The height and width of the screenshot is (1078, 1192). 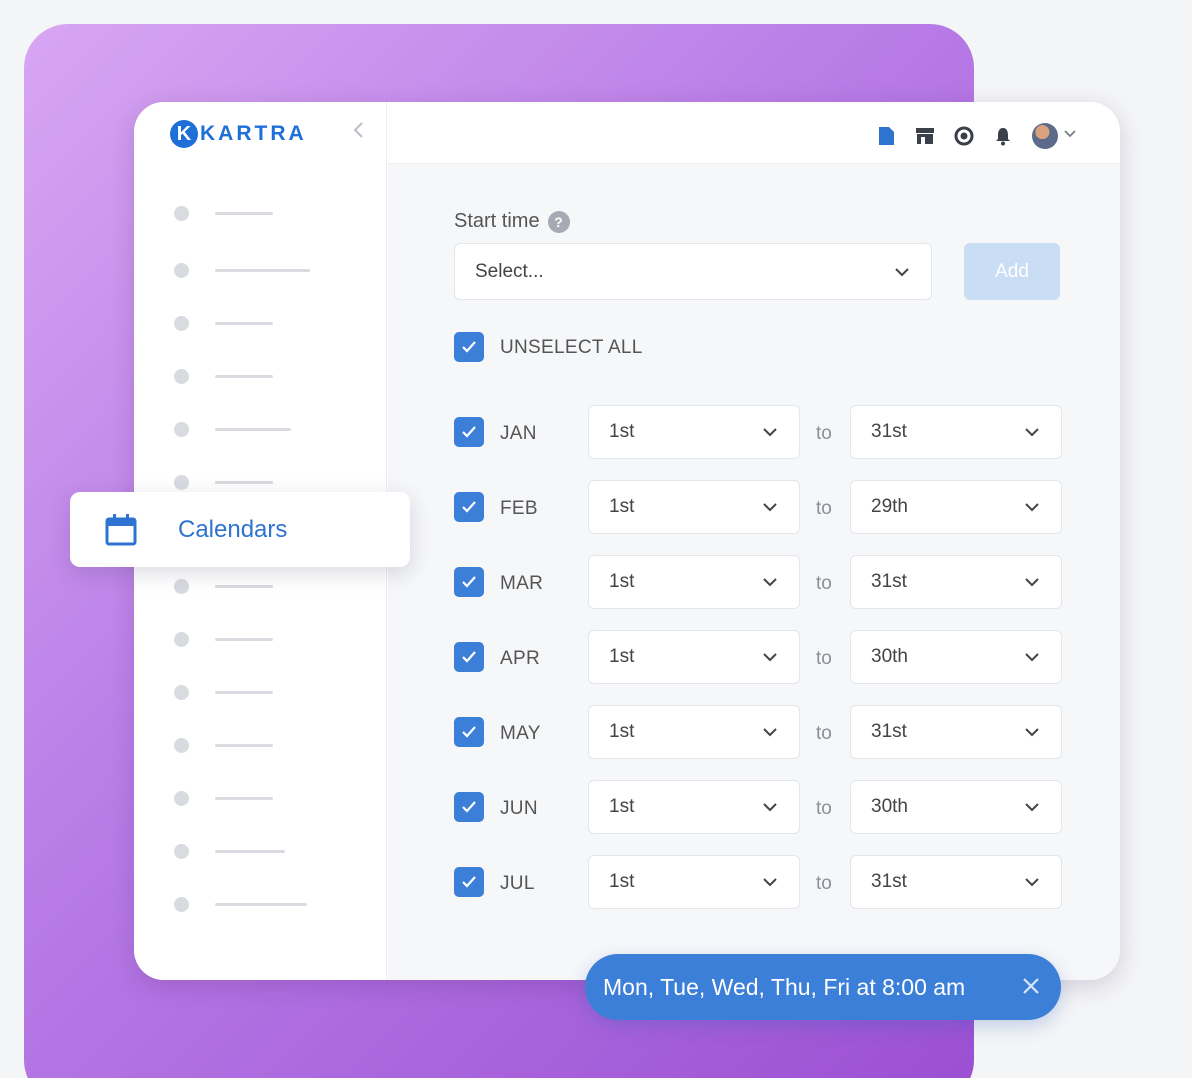 I want to click on month-label: JUL, so click(x=517, y=883).